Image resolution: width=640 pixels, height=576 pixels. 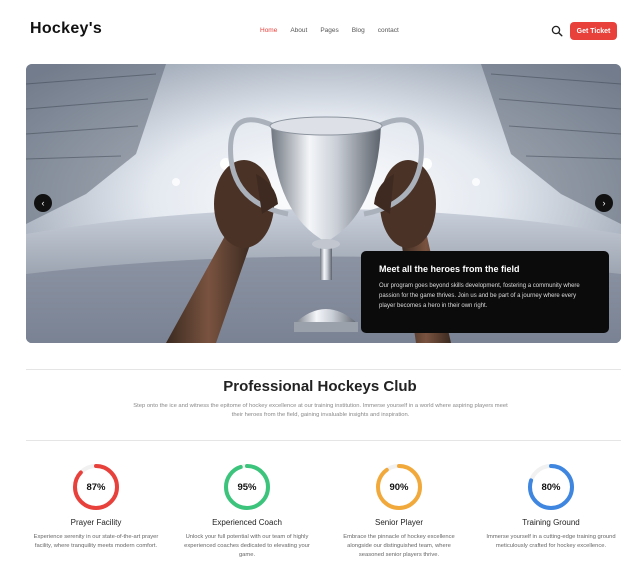 I want to click on stat-value: 87%, so click(x=96, y=487).